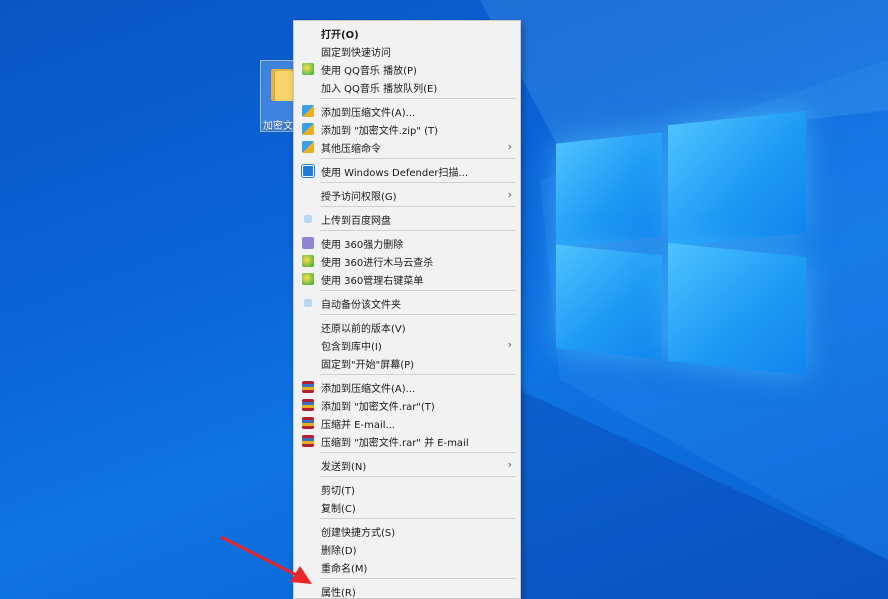 The width and height of the screenshot is (888, 599). What do you see at coordinates (377, 263) in the screenshot?
I see `menu-item-label: 使用 360进行木马云查杀` at bounding box center [377, 263].